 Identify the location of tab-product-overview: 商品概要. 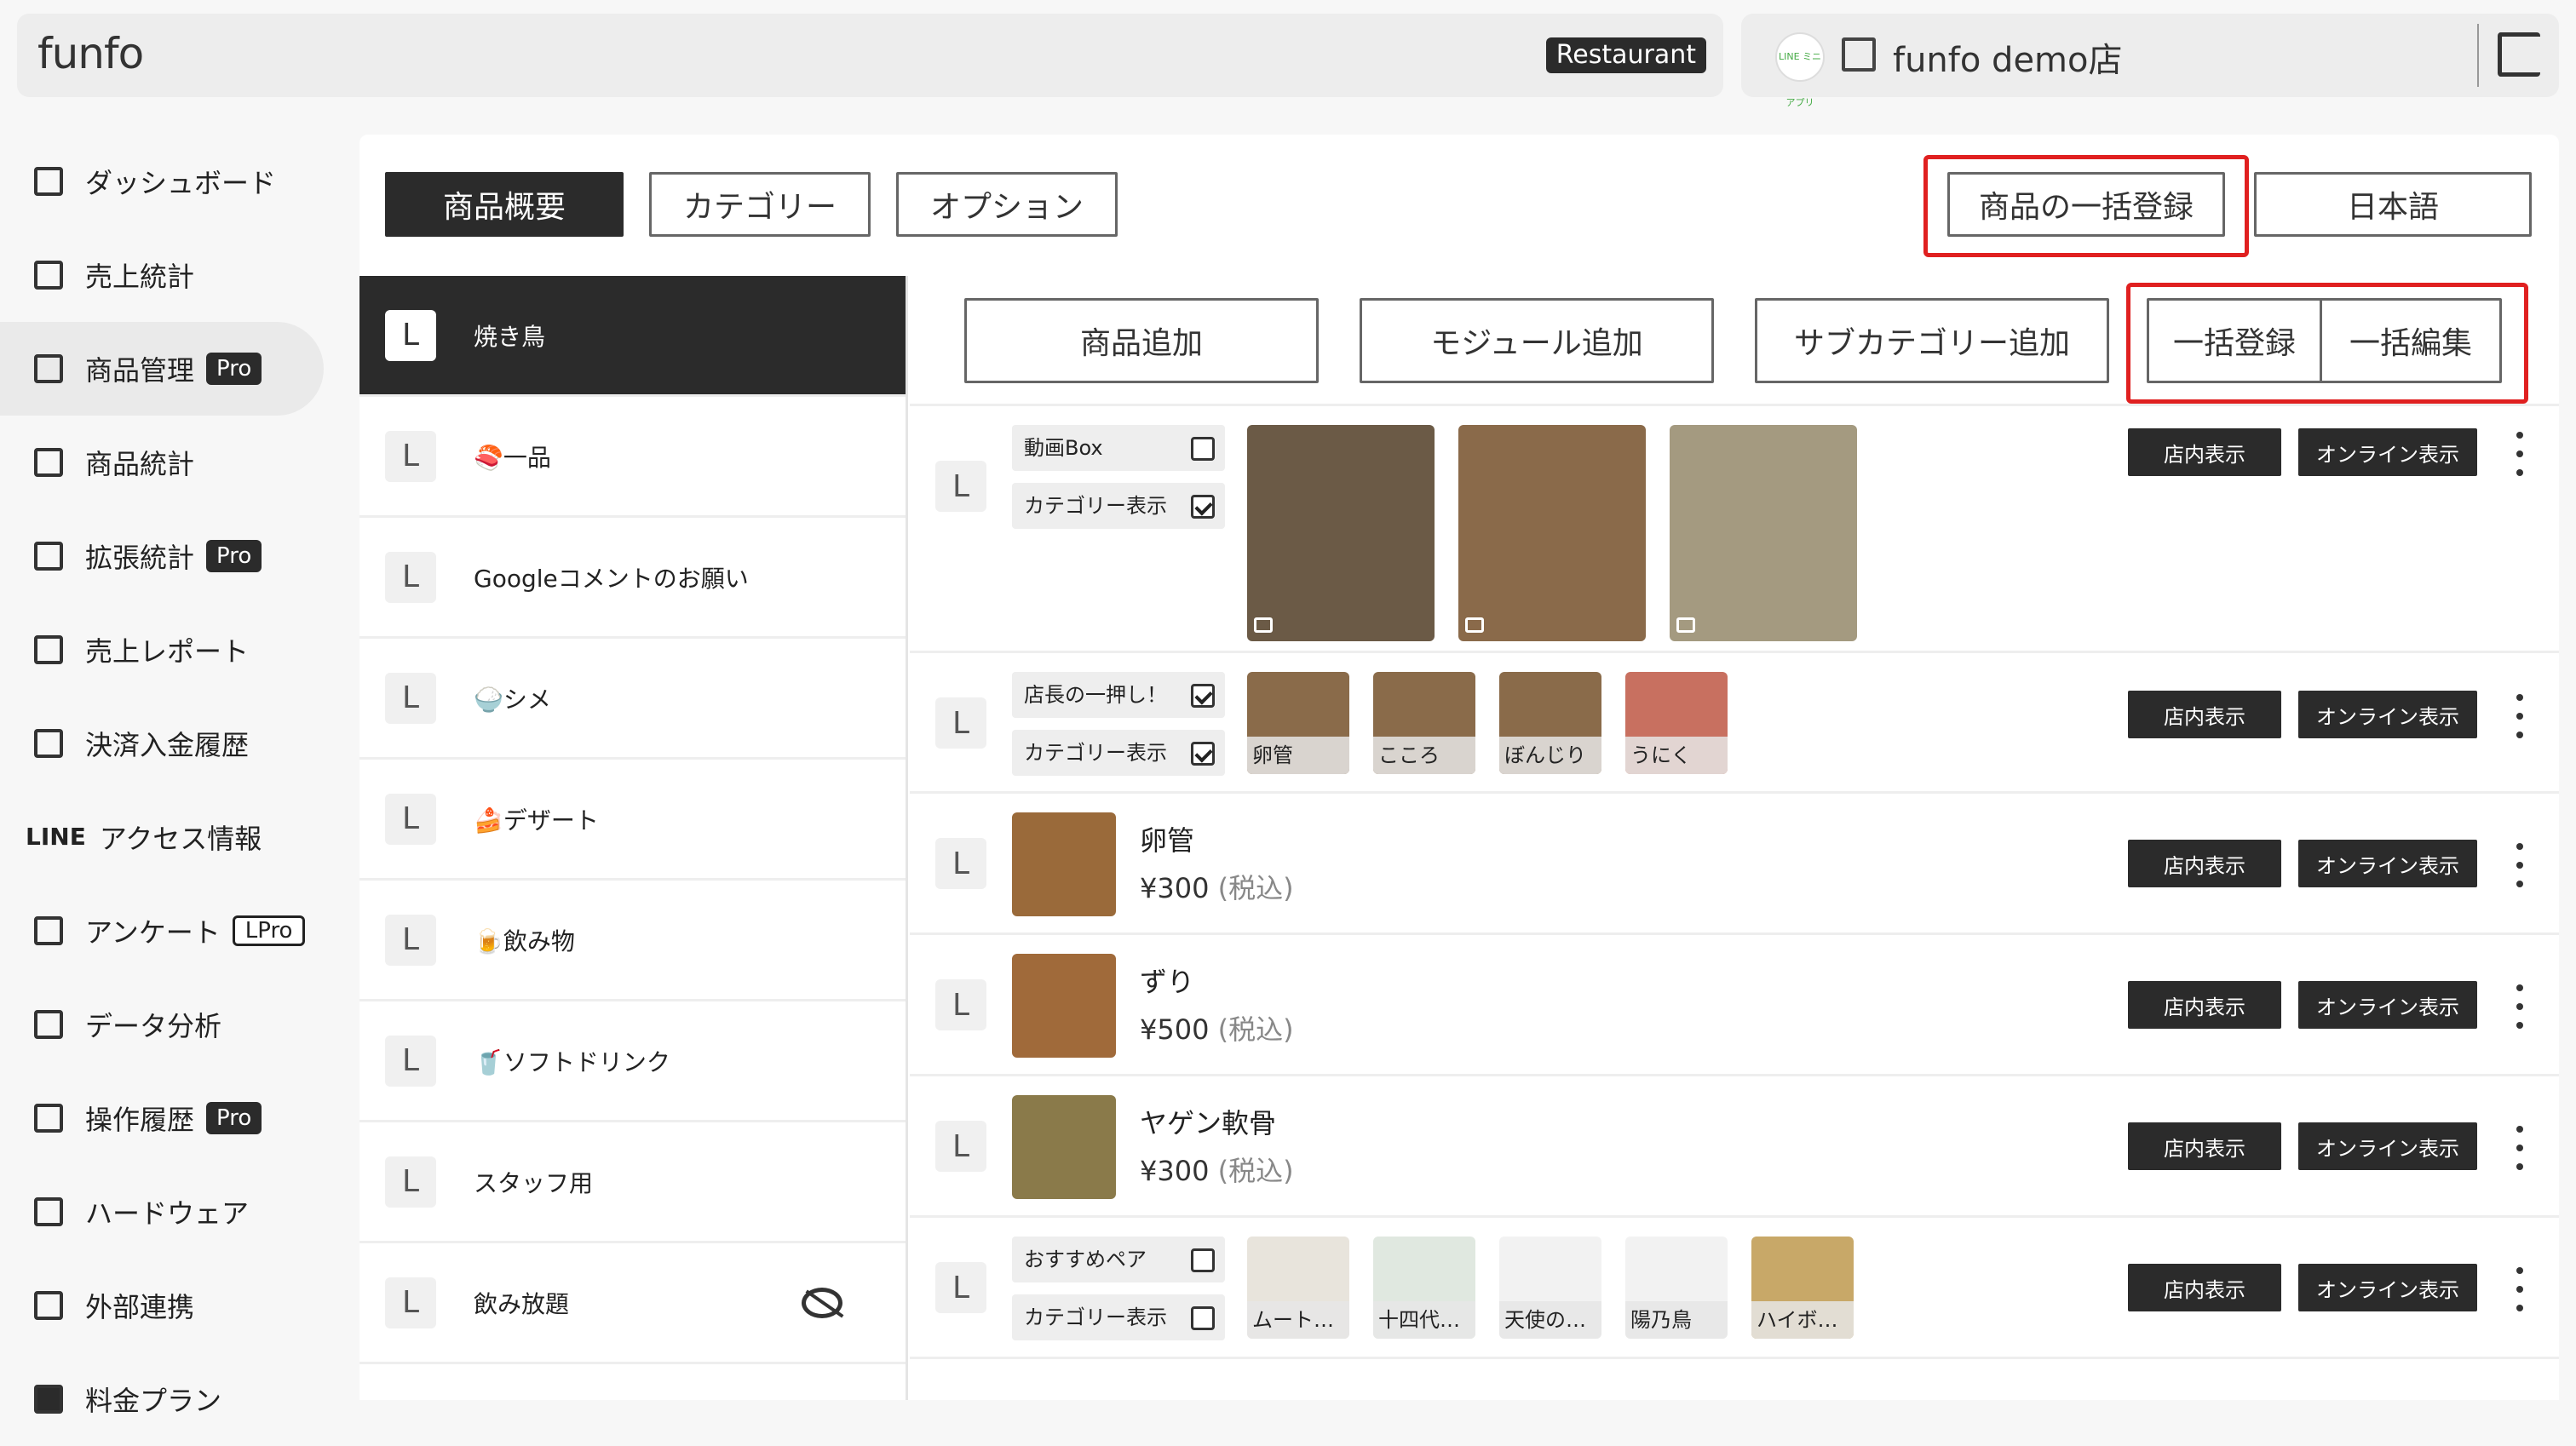
(504, 204).